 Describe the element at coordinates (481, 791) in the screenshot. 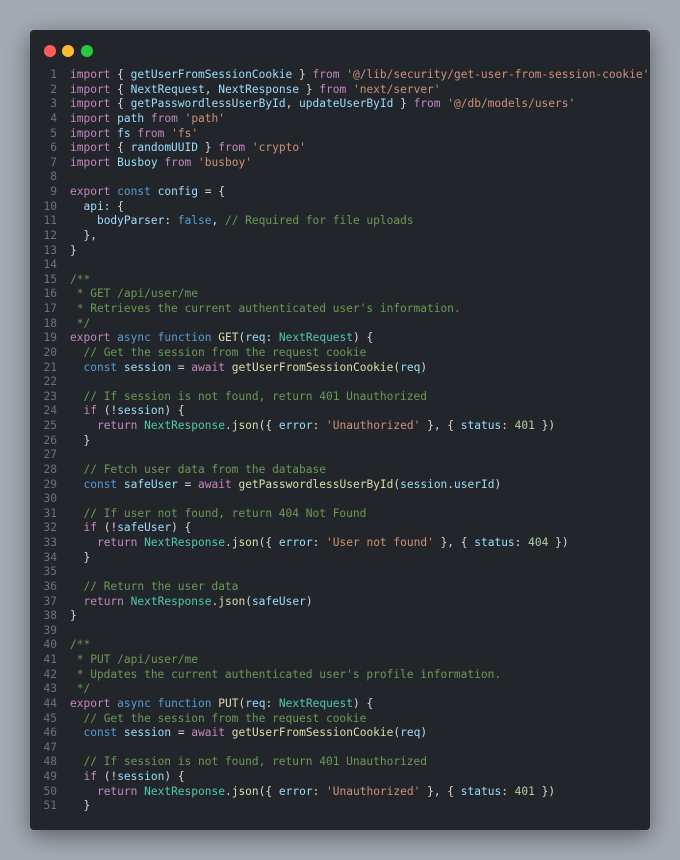

I see `code-token: status` at that location.